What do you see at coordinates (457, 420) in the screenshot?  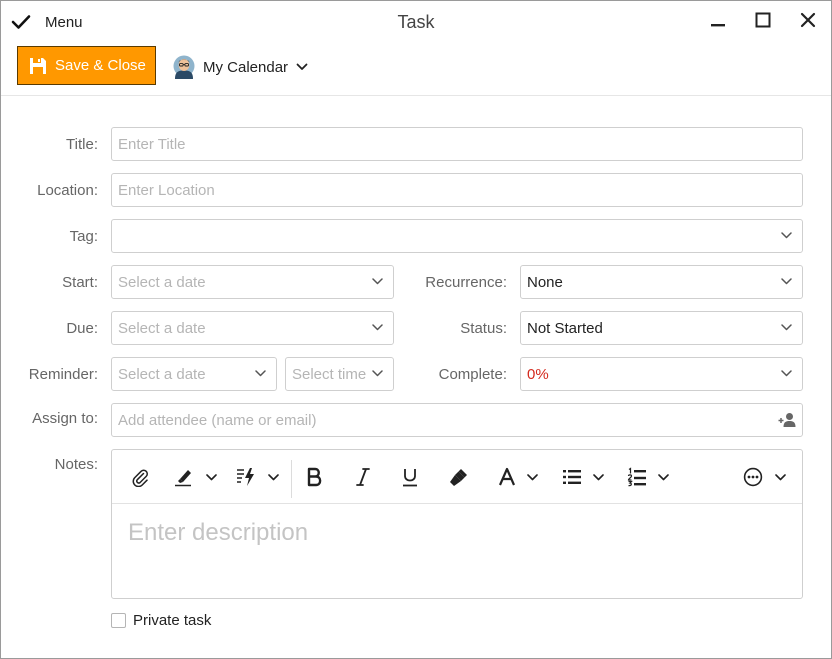 I see `assign-input: Add attendee (name or email)` at bounding box center [457, 420].